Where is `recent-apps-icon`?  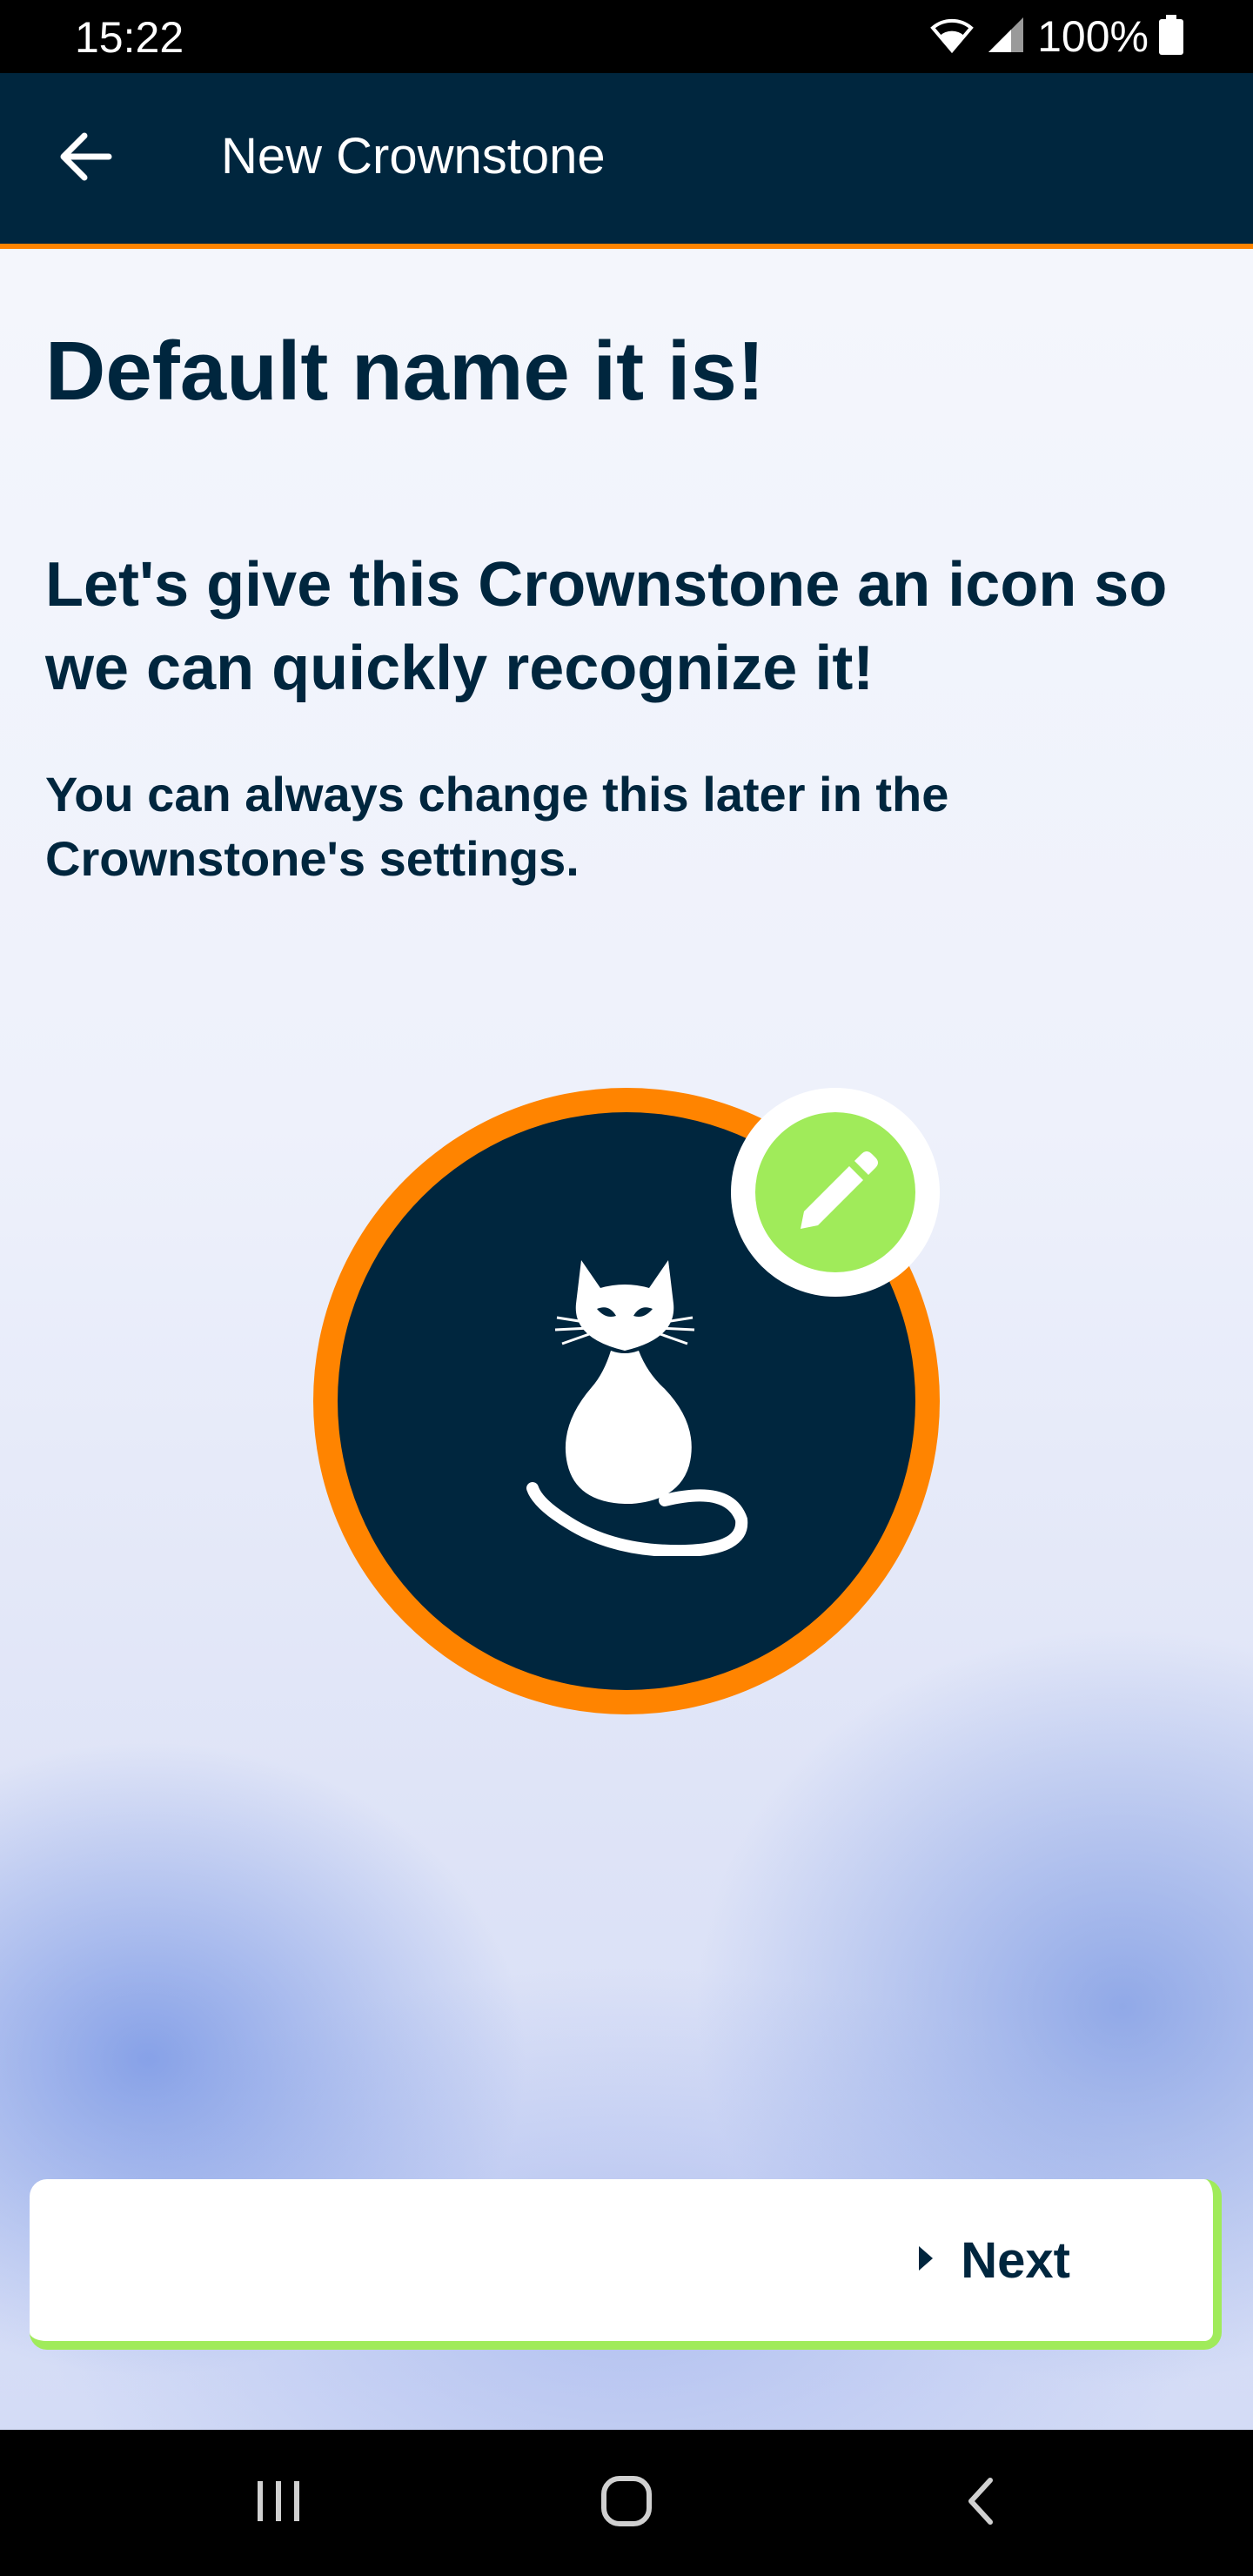
recent-apps-icon is located at coordinates (278, 2504).